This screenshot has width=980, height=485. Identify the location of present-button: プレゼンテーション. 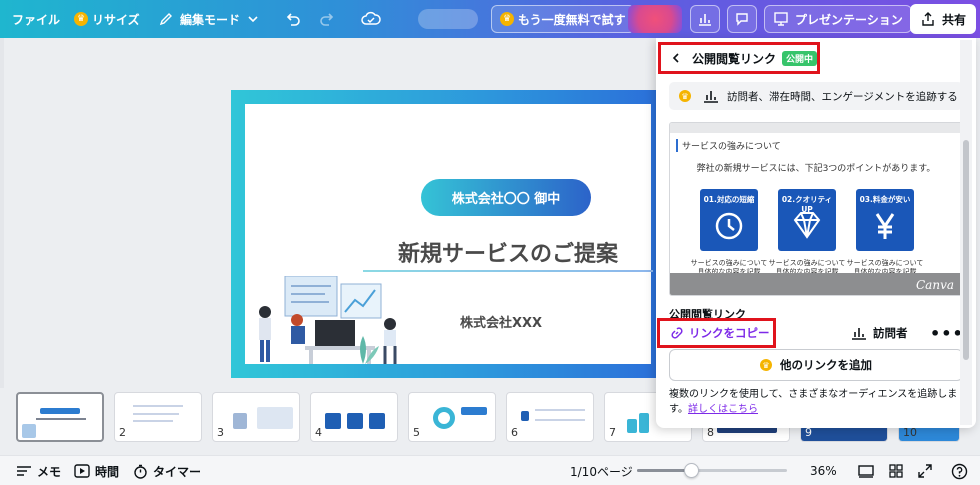
(838, 19).